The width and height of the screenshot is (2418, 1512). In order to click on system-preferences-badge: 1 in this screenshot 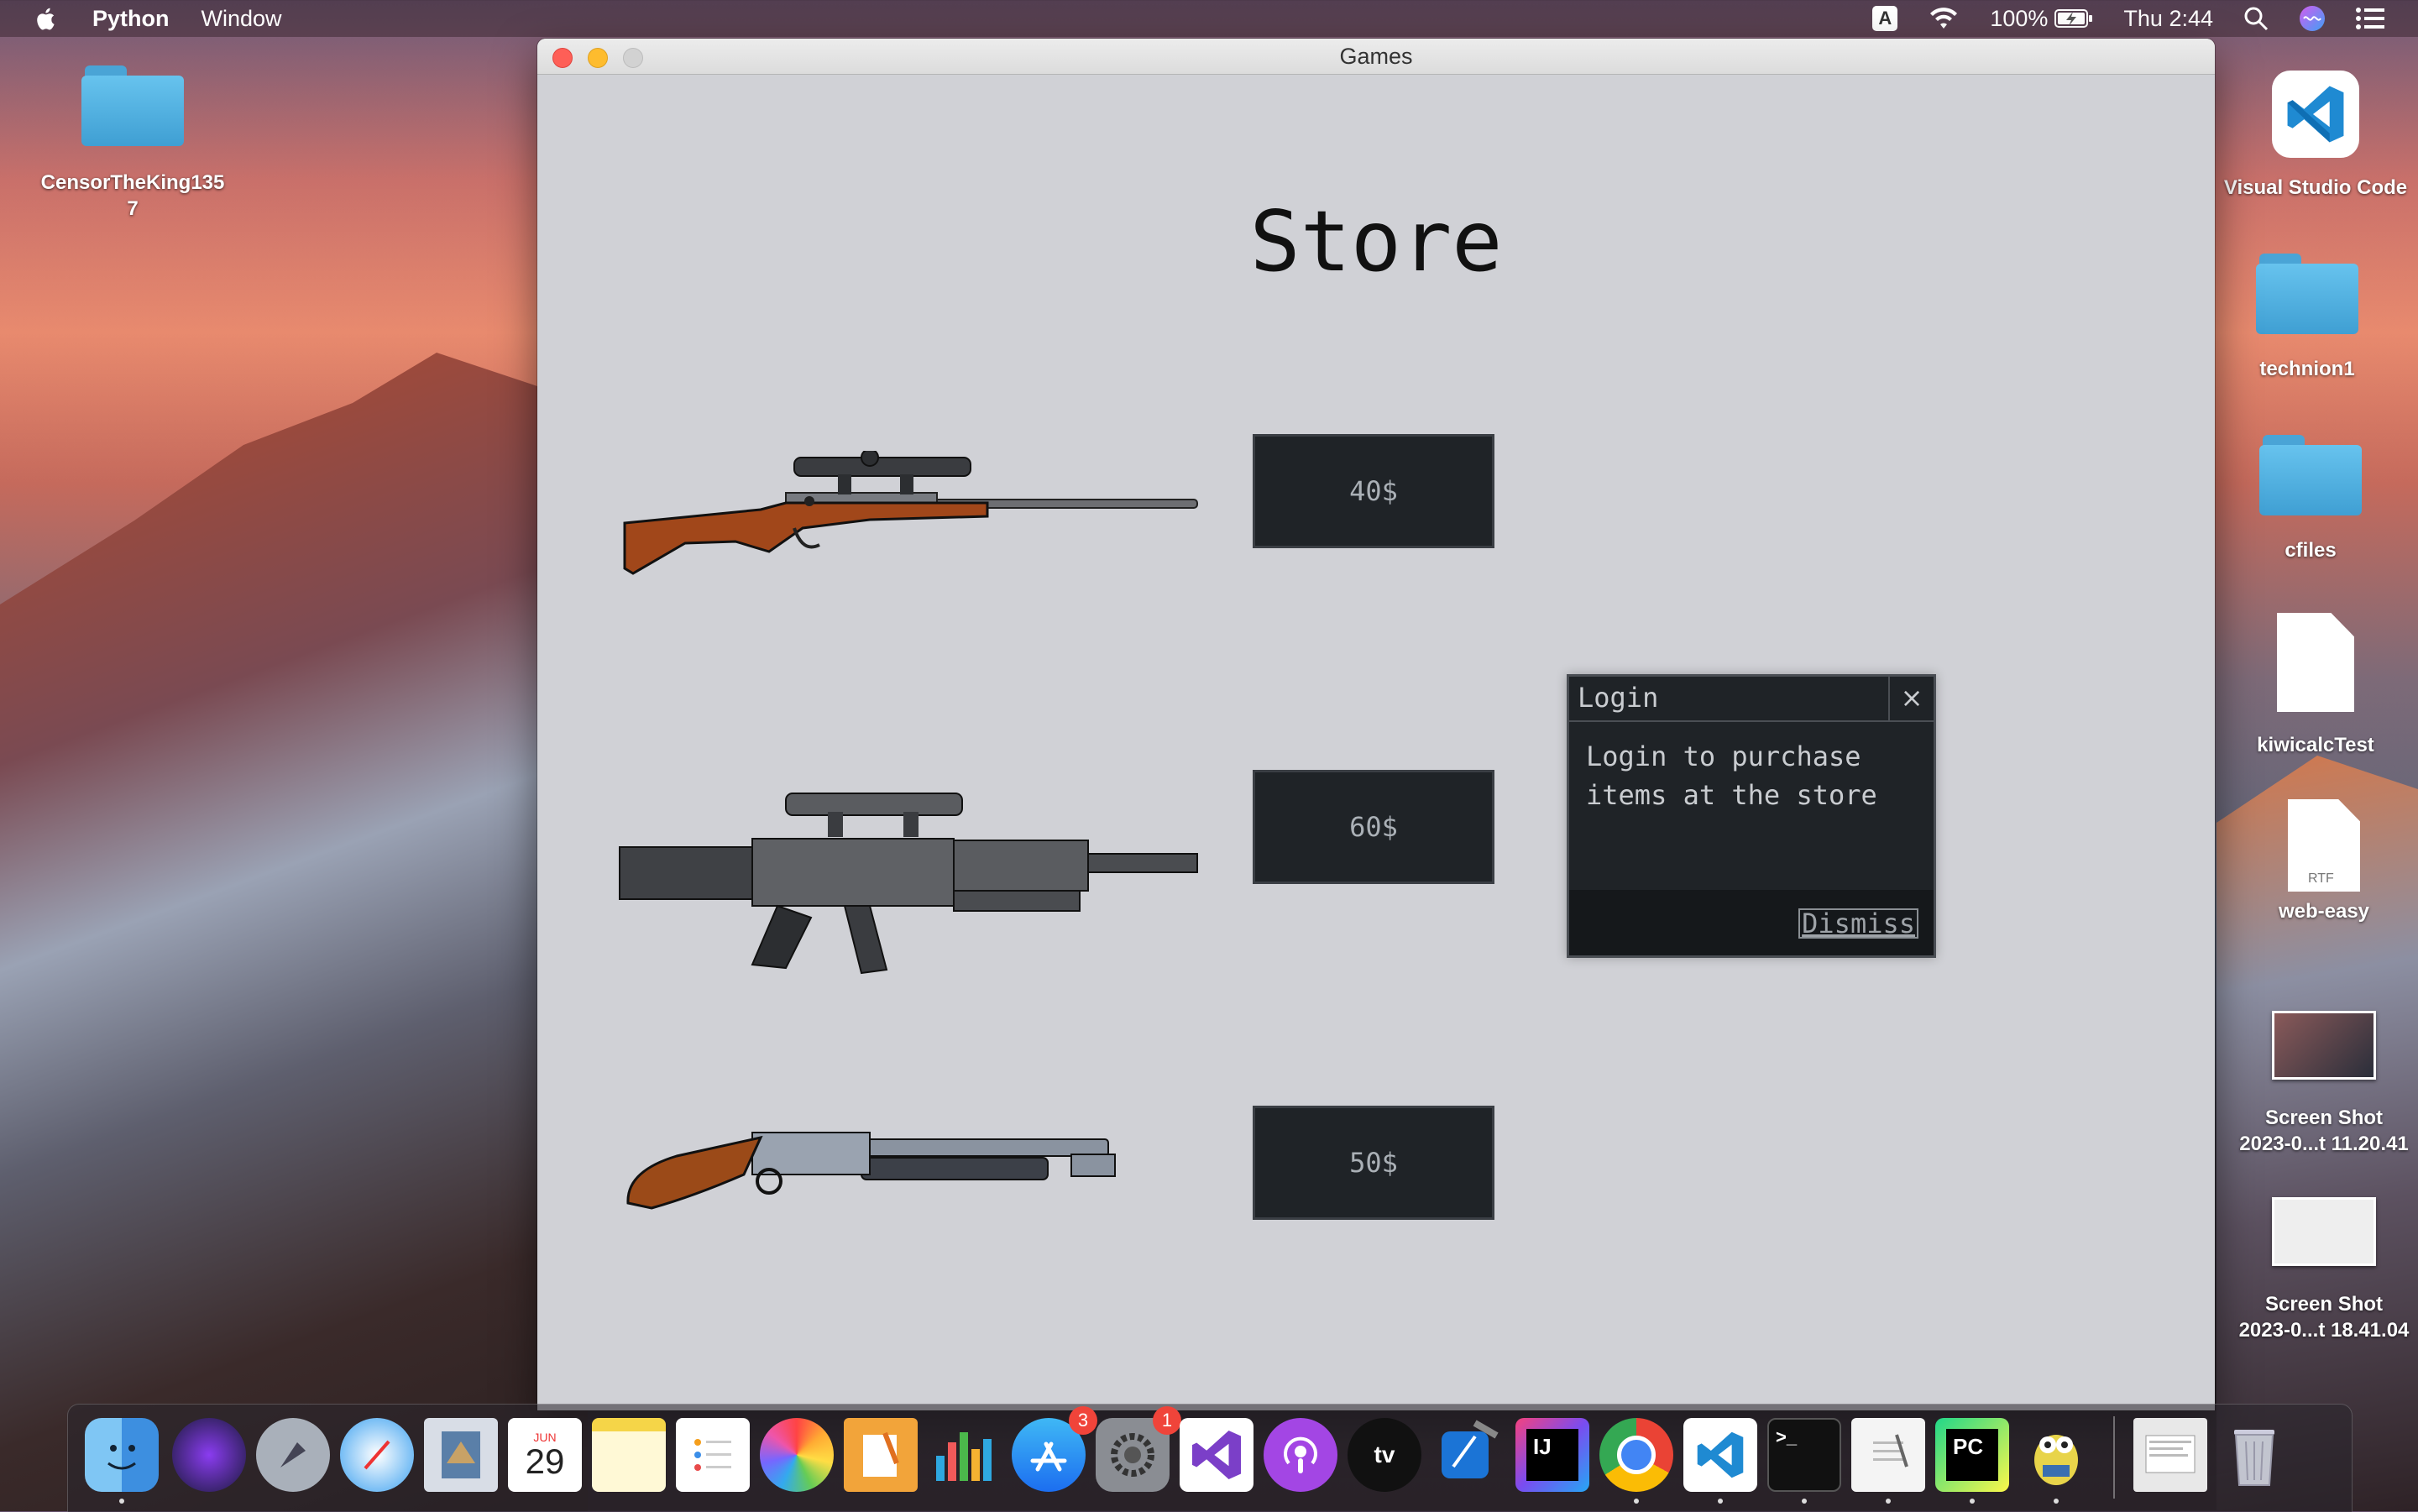, I will do `click(1167, 1420)`.